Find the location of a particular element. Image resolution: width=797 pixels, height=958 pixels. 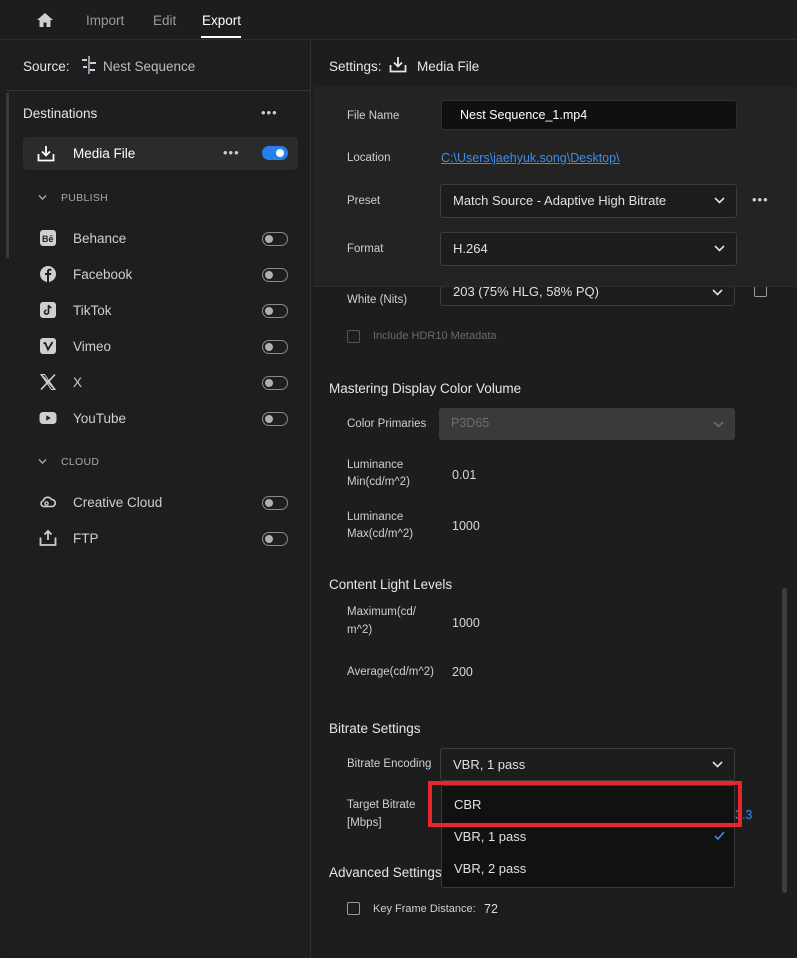

source-label: Source: is located at coordinates (46, 66).